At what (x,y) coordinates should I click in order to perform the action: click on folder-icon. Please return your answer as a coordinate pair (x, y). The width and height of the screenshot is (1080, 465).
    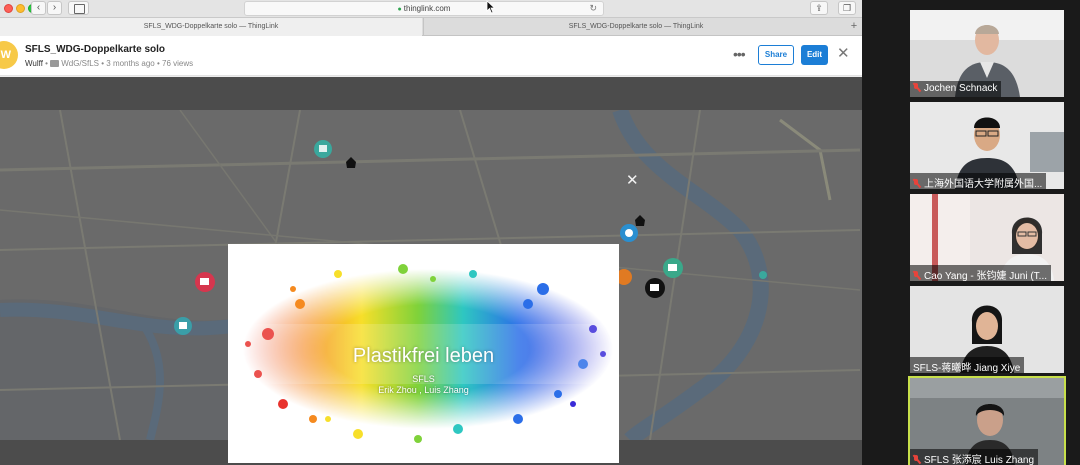
    Looking at the image, I should click on (55, 63).